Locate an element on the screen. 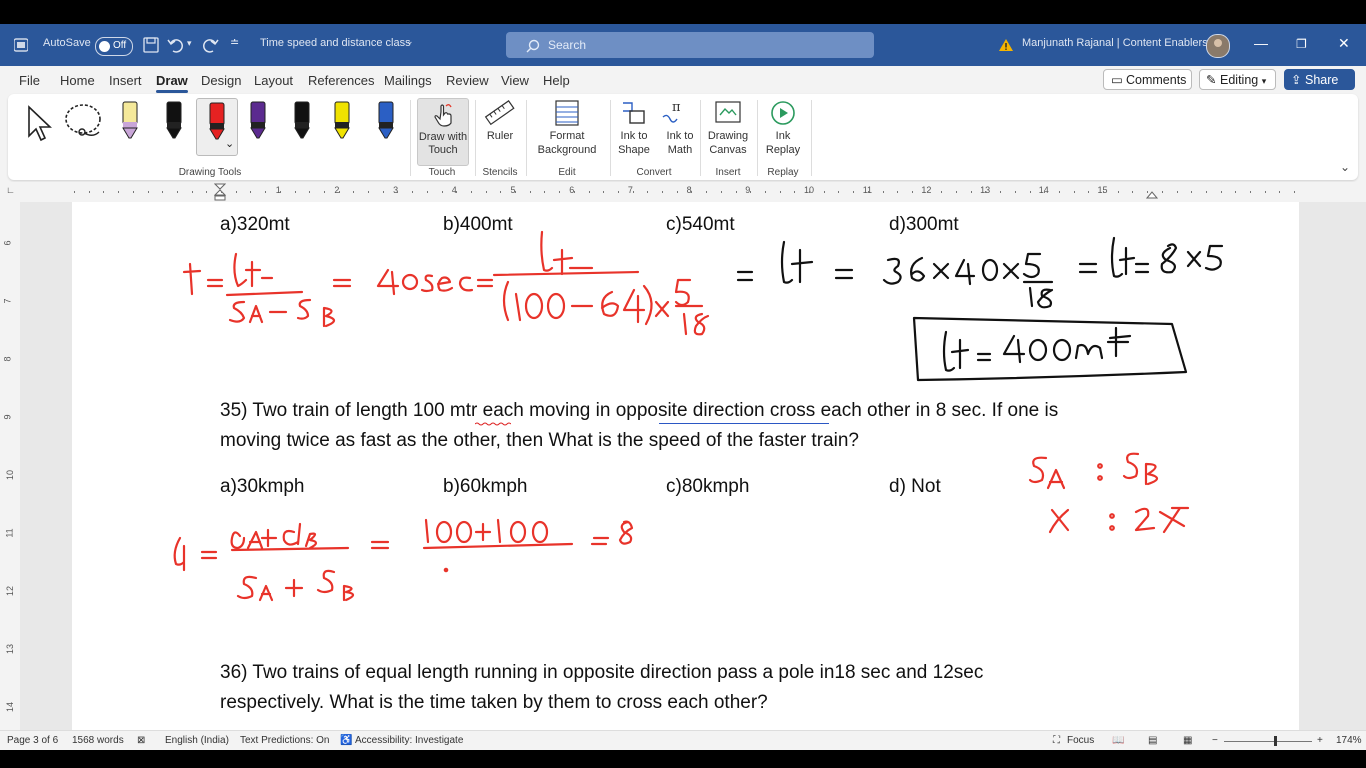 The height and width of the screenshot is (768, 1366). screen-bottom-border is located at coordinates (683, 759).